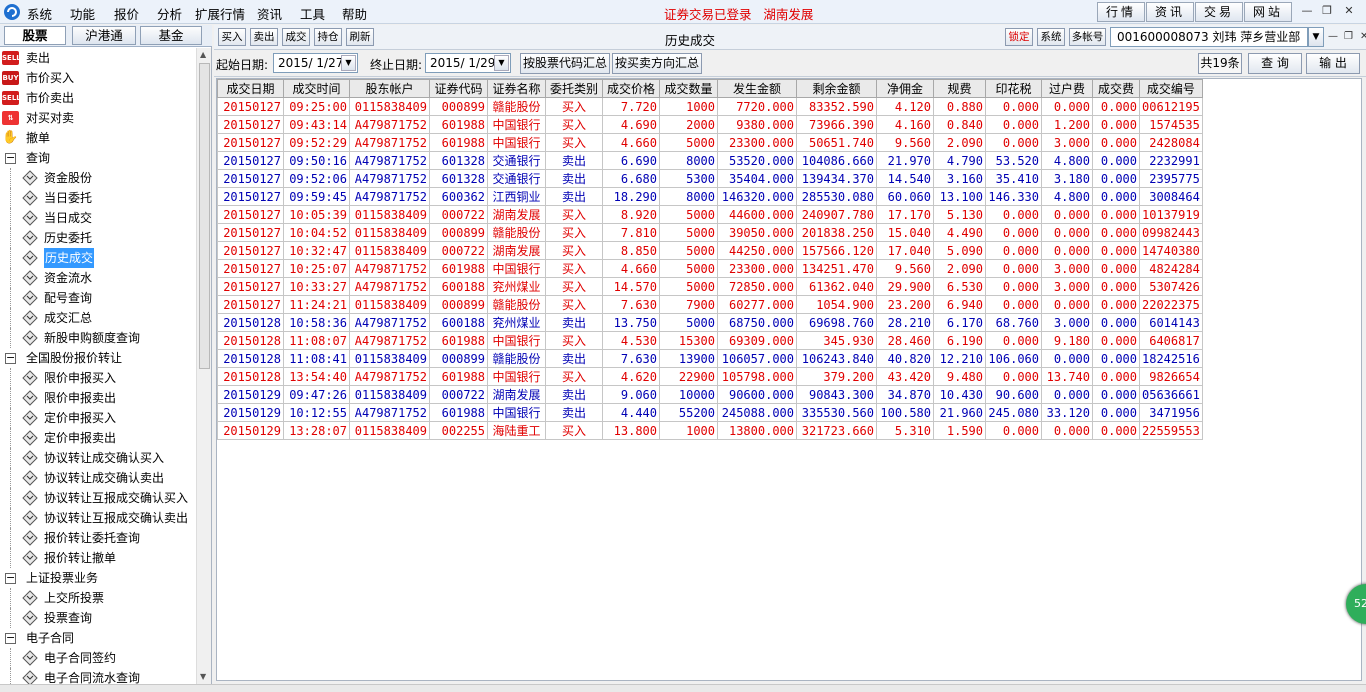  Describe the element at coordinates (1327, 11) in the screenshot. I see `restore-icon: ❐` at that location.